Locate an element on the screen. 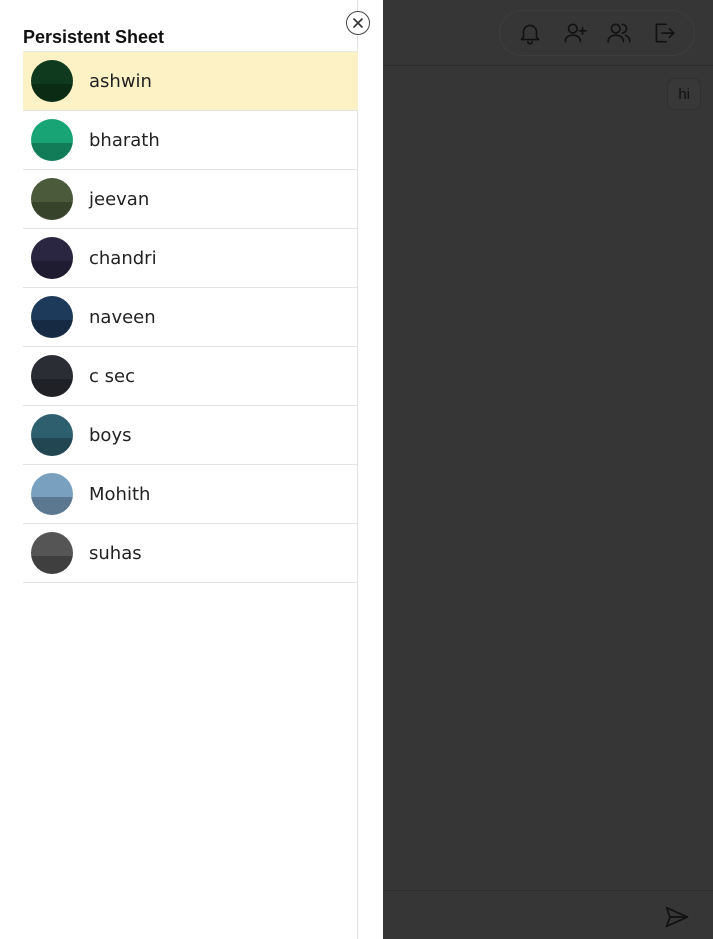 The image size is (713, 939). logout-icon is located at coordinates (665, 33).